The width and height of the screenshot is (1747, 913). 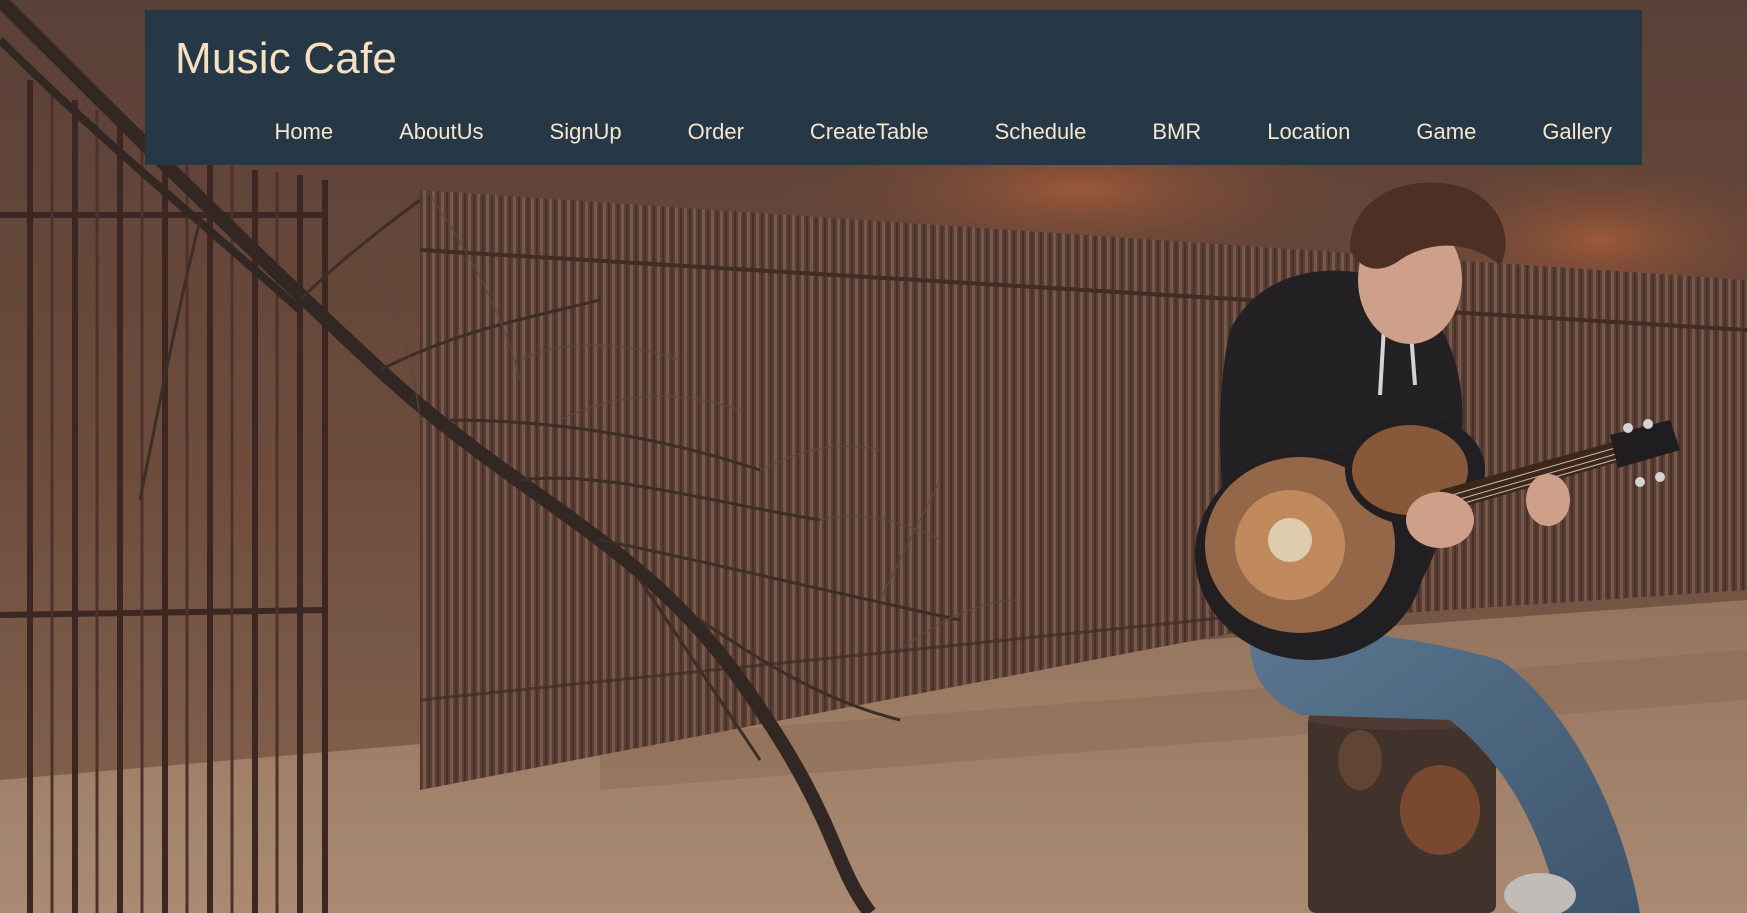 I want to click on nav-link-game: Game, so click(x=1446, y=132).